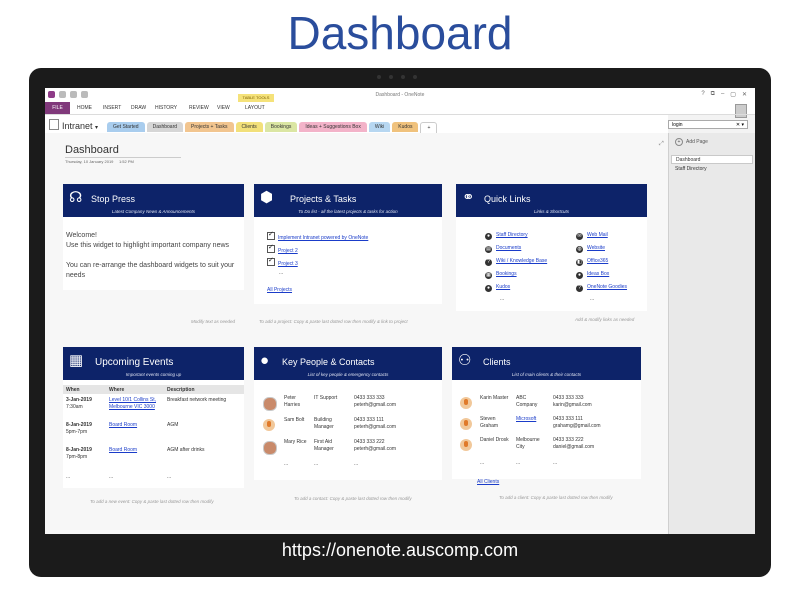 The height and width of the screenshot is (591, 800). What do you see at coordinates (369, 442) in the screenshot?
I see `contact-phone: 0433 333 222` at bounding box center [369, 442].